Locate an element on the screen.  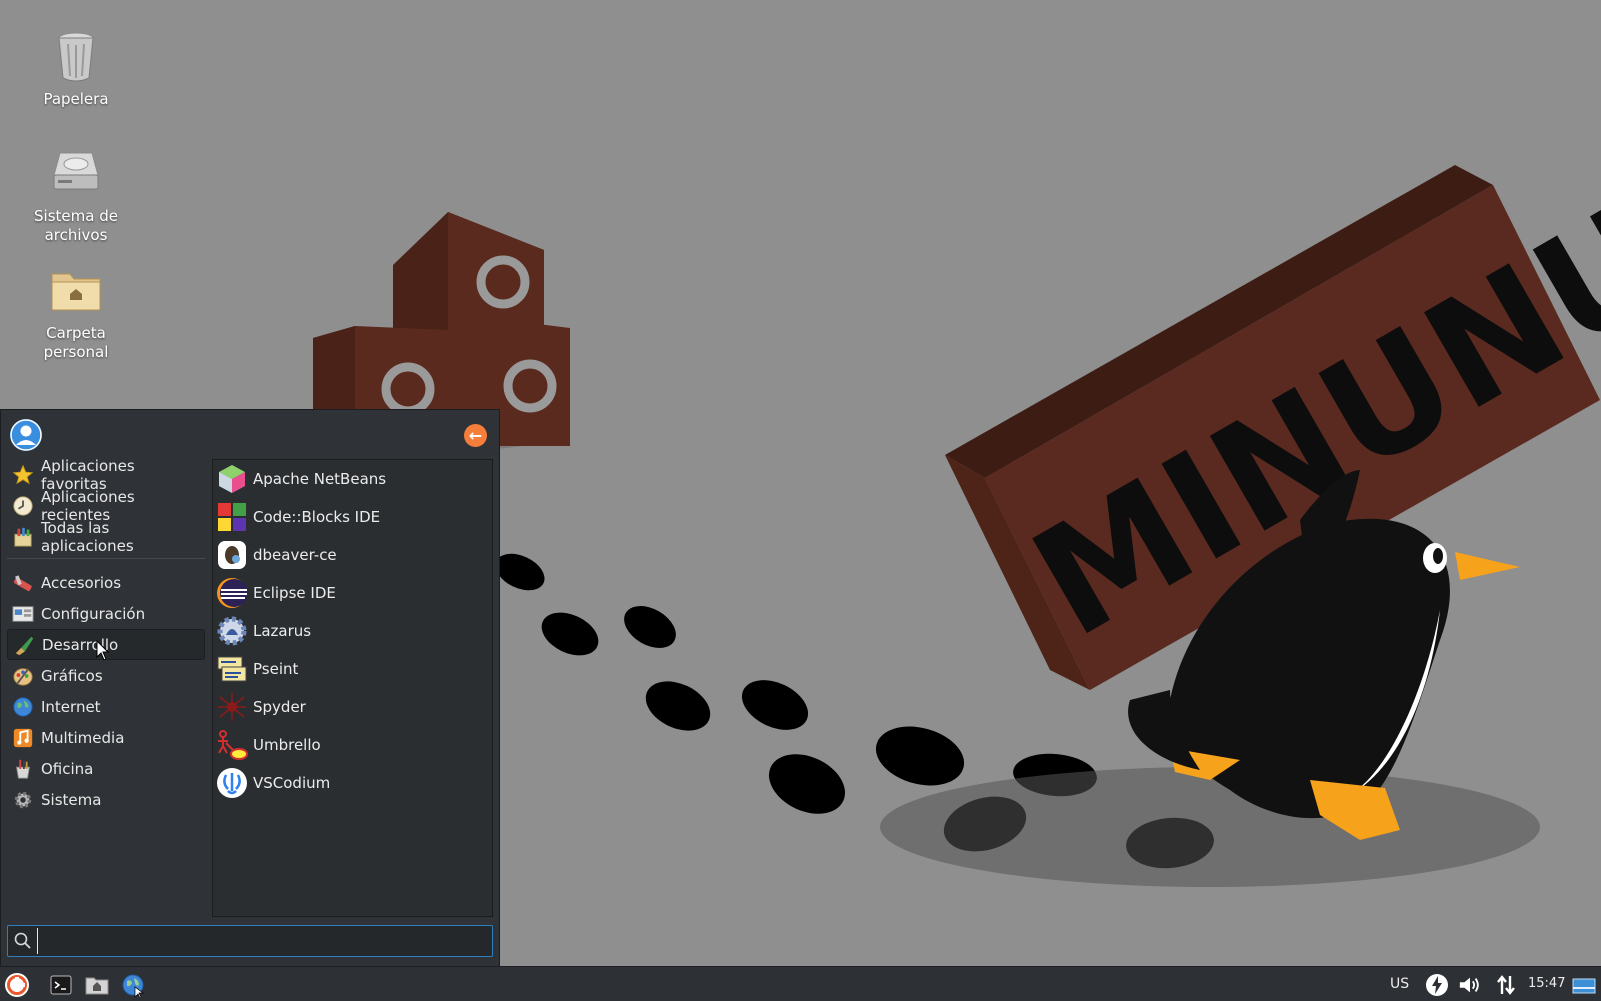
category-office: Oficina is located at coordinates (106, 768).